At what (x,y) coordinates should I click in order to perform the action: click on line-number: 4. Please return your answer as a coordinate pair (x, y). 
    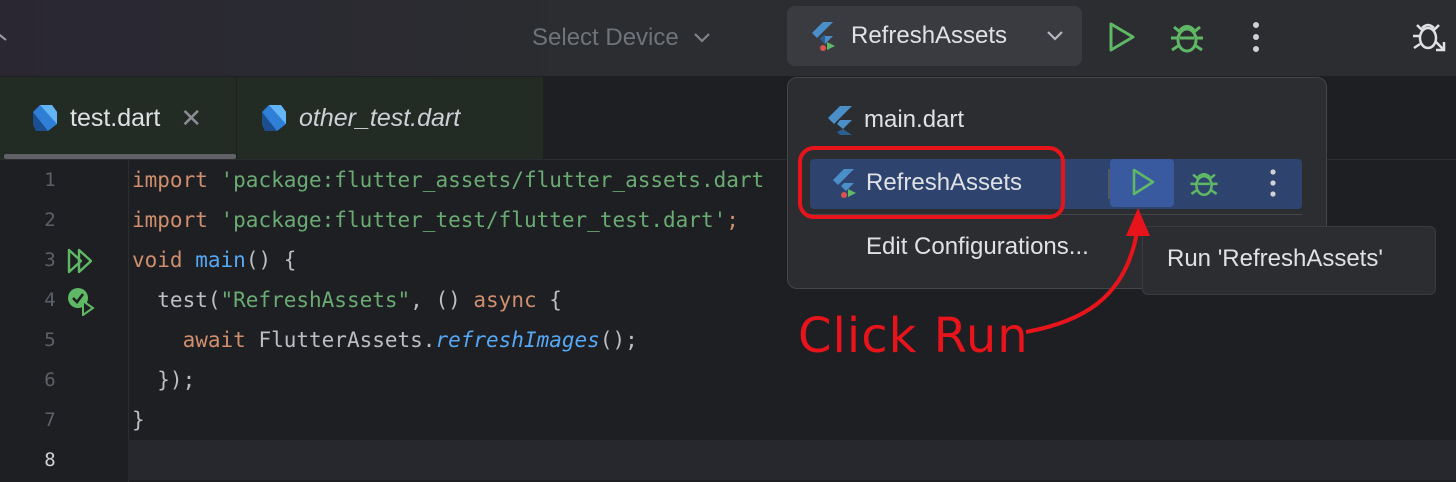
    Looking at the image, I should click on (50, 300).